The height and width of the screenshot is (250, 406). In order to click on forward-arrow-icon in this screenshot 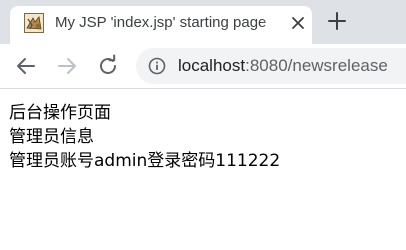, I will do `click(67, 66)`.